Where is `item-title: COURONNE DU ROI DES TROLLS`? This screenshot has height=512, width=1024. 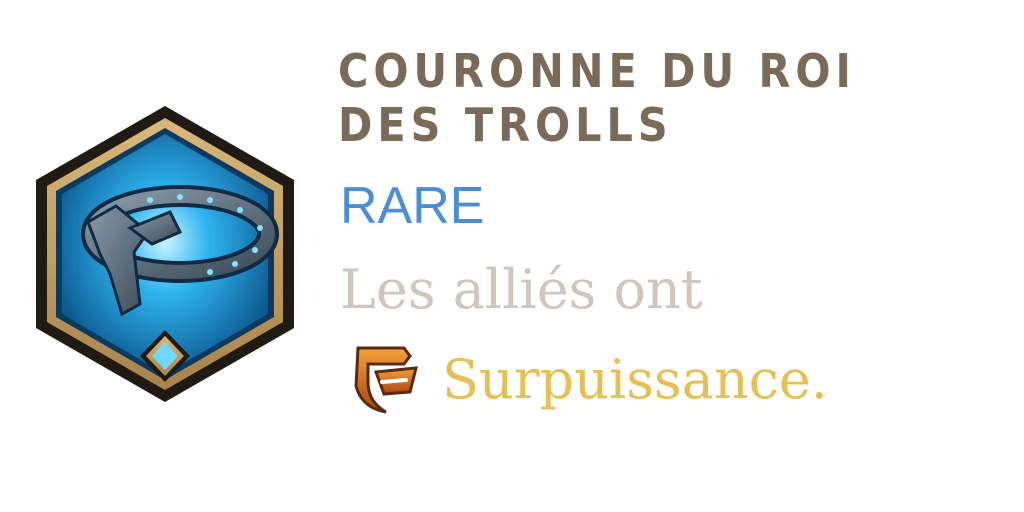
item-title: COURONNE DU ROI DES TROLLS is located at coordinates (597, 98).